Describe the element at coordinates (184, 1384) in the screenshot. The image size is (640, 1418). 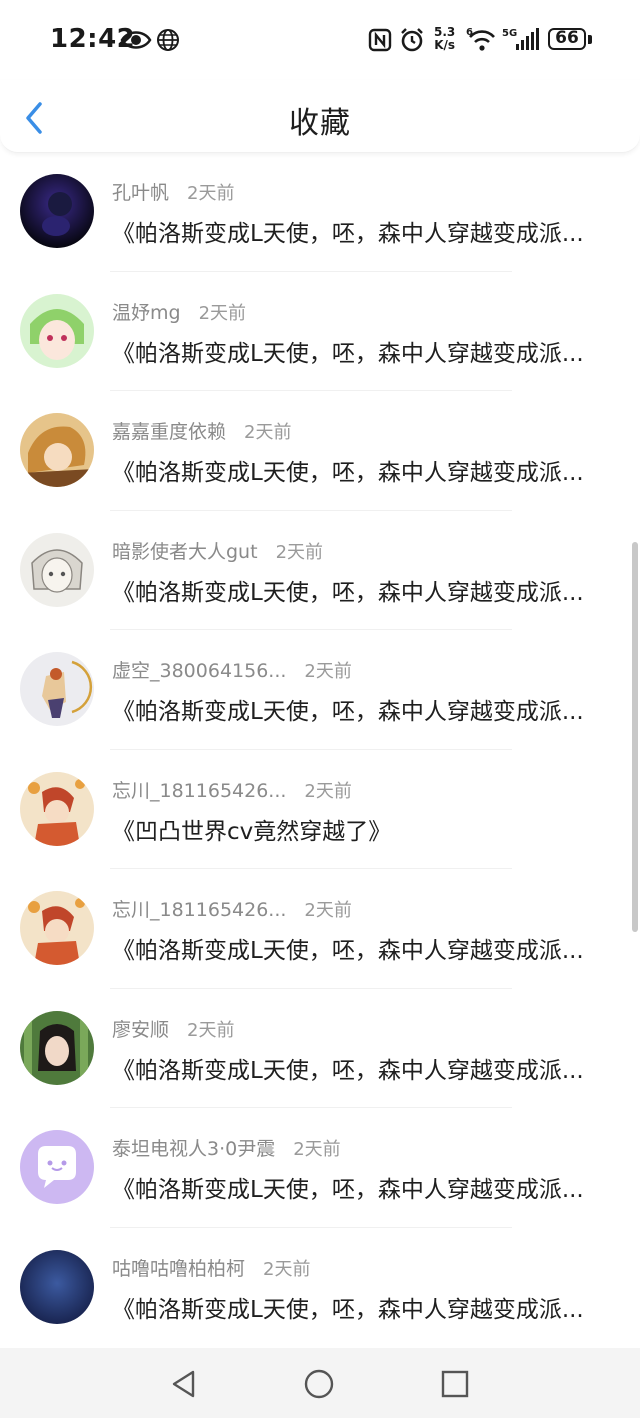
I see `back-triangle-icon` at that location.